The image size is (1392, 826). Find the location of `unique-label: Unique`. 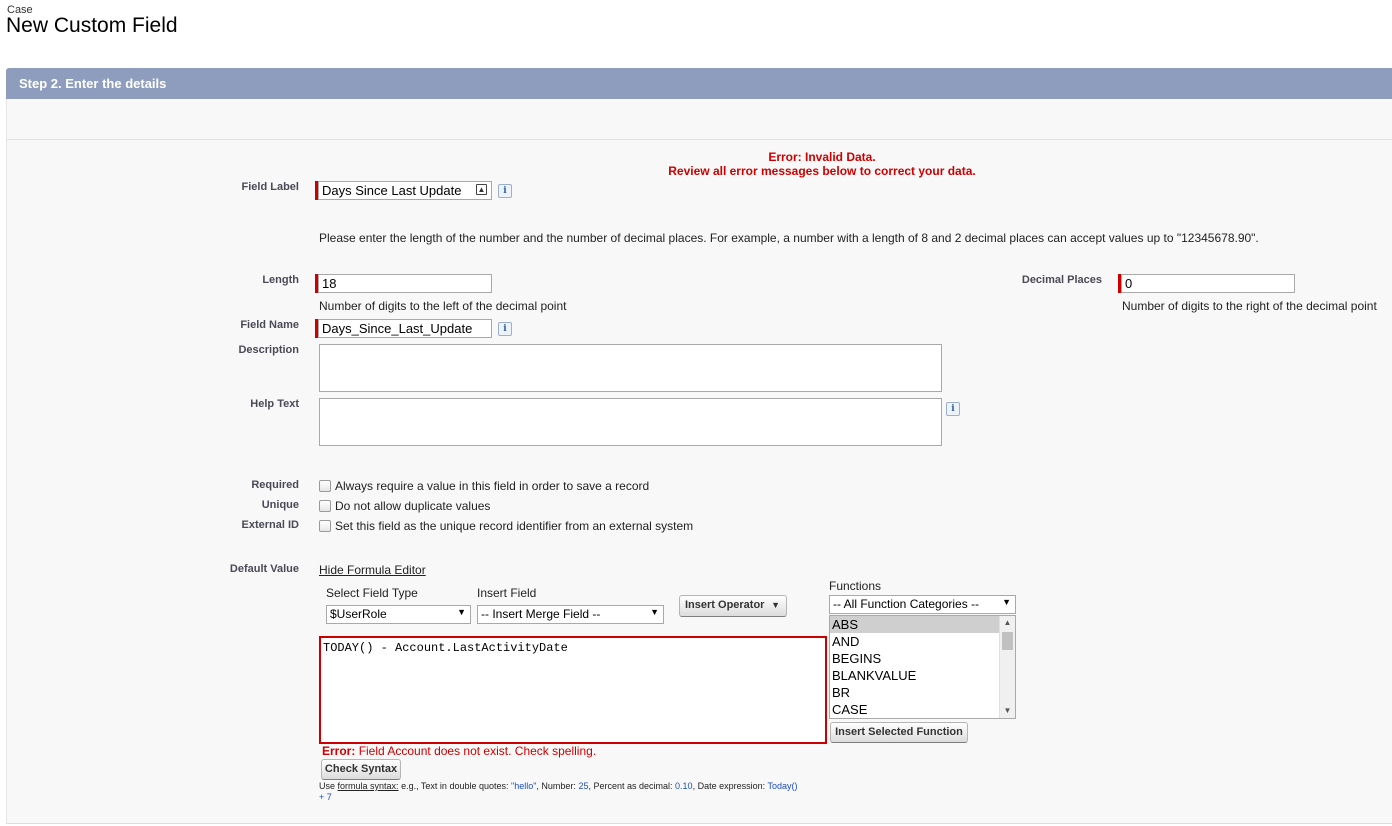

unique-label: Unique is located at coordinates (280, 505).